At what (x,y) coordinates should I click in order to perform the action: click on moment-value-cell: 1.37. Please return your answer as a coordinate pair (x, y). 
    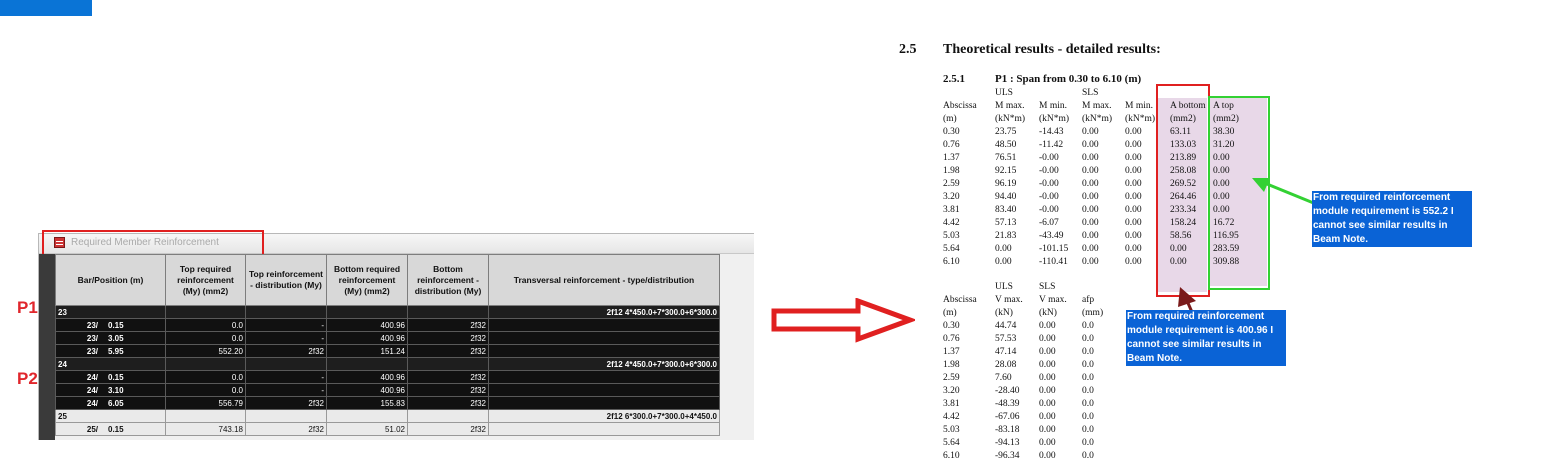
    Looking at the image, I should click on (951, 158).